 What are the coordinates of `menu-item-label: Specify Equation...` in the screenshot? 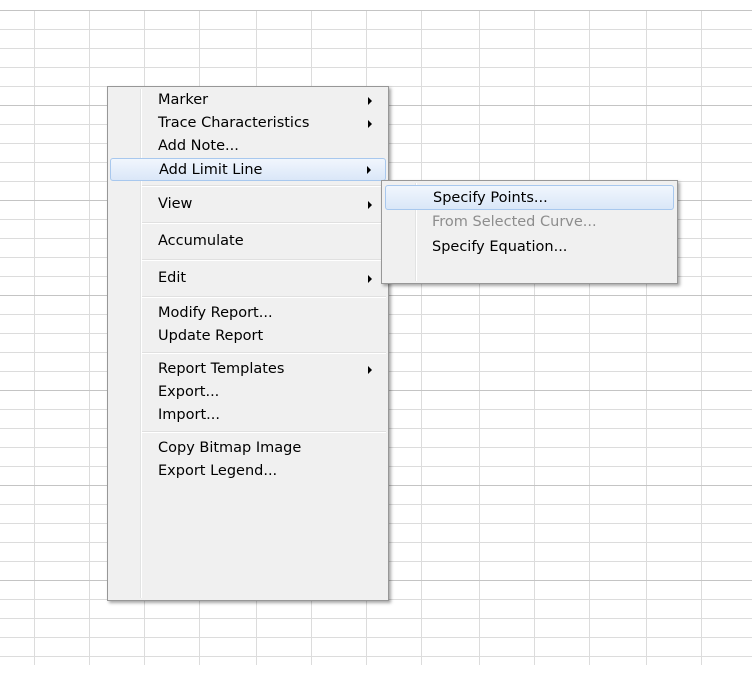 It's located at (500, 247).